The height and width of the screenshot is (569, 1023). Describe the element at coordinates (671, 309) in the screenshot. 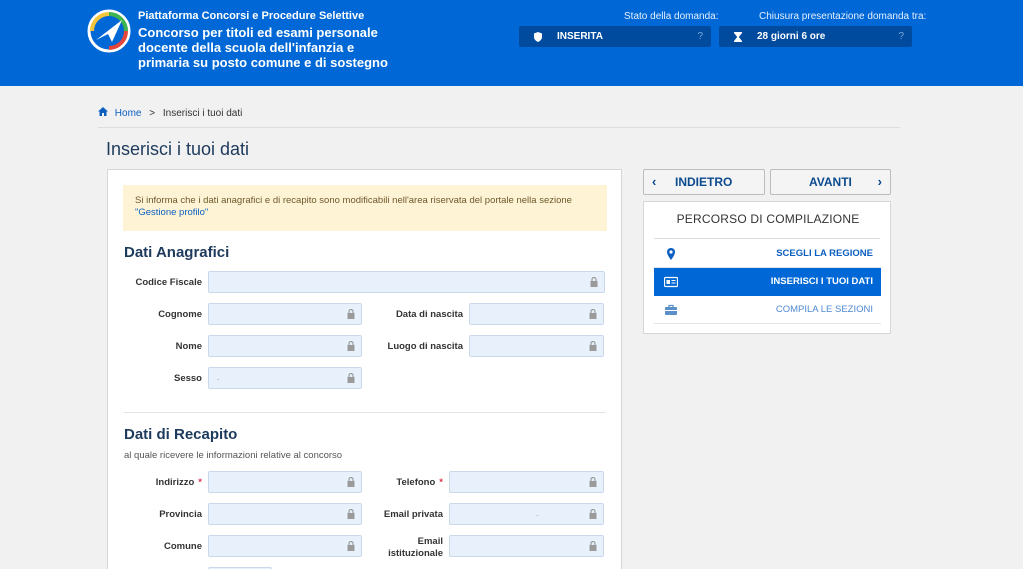

I see `briefcase-icon` at that location.